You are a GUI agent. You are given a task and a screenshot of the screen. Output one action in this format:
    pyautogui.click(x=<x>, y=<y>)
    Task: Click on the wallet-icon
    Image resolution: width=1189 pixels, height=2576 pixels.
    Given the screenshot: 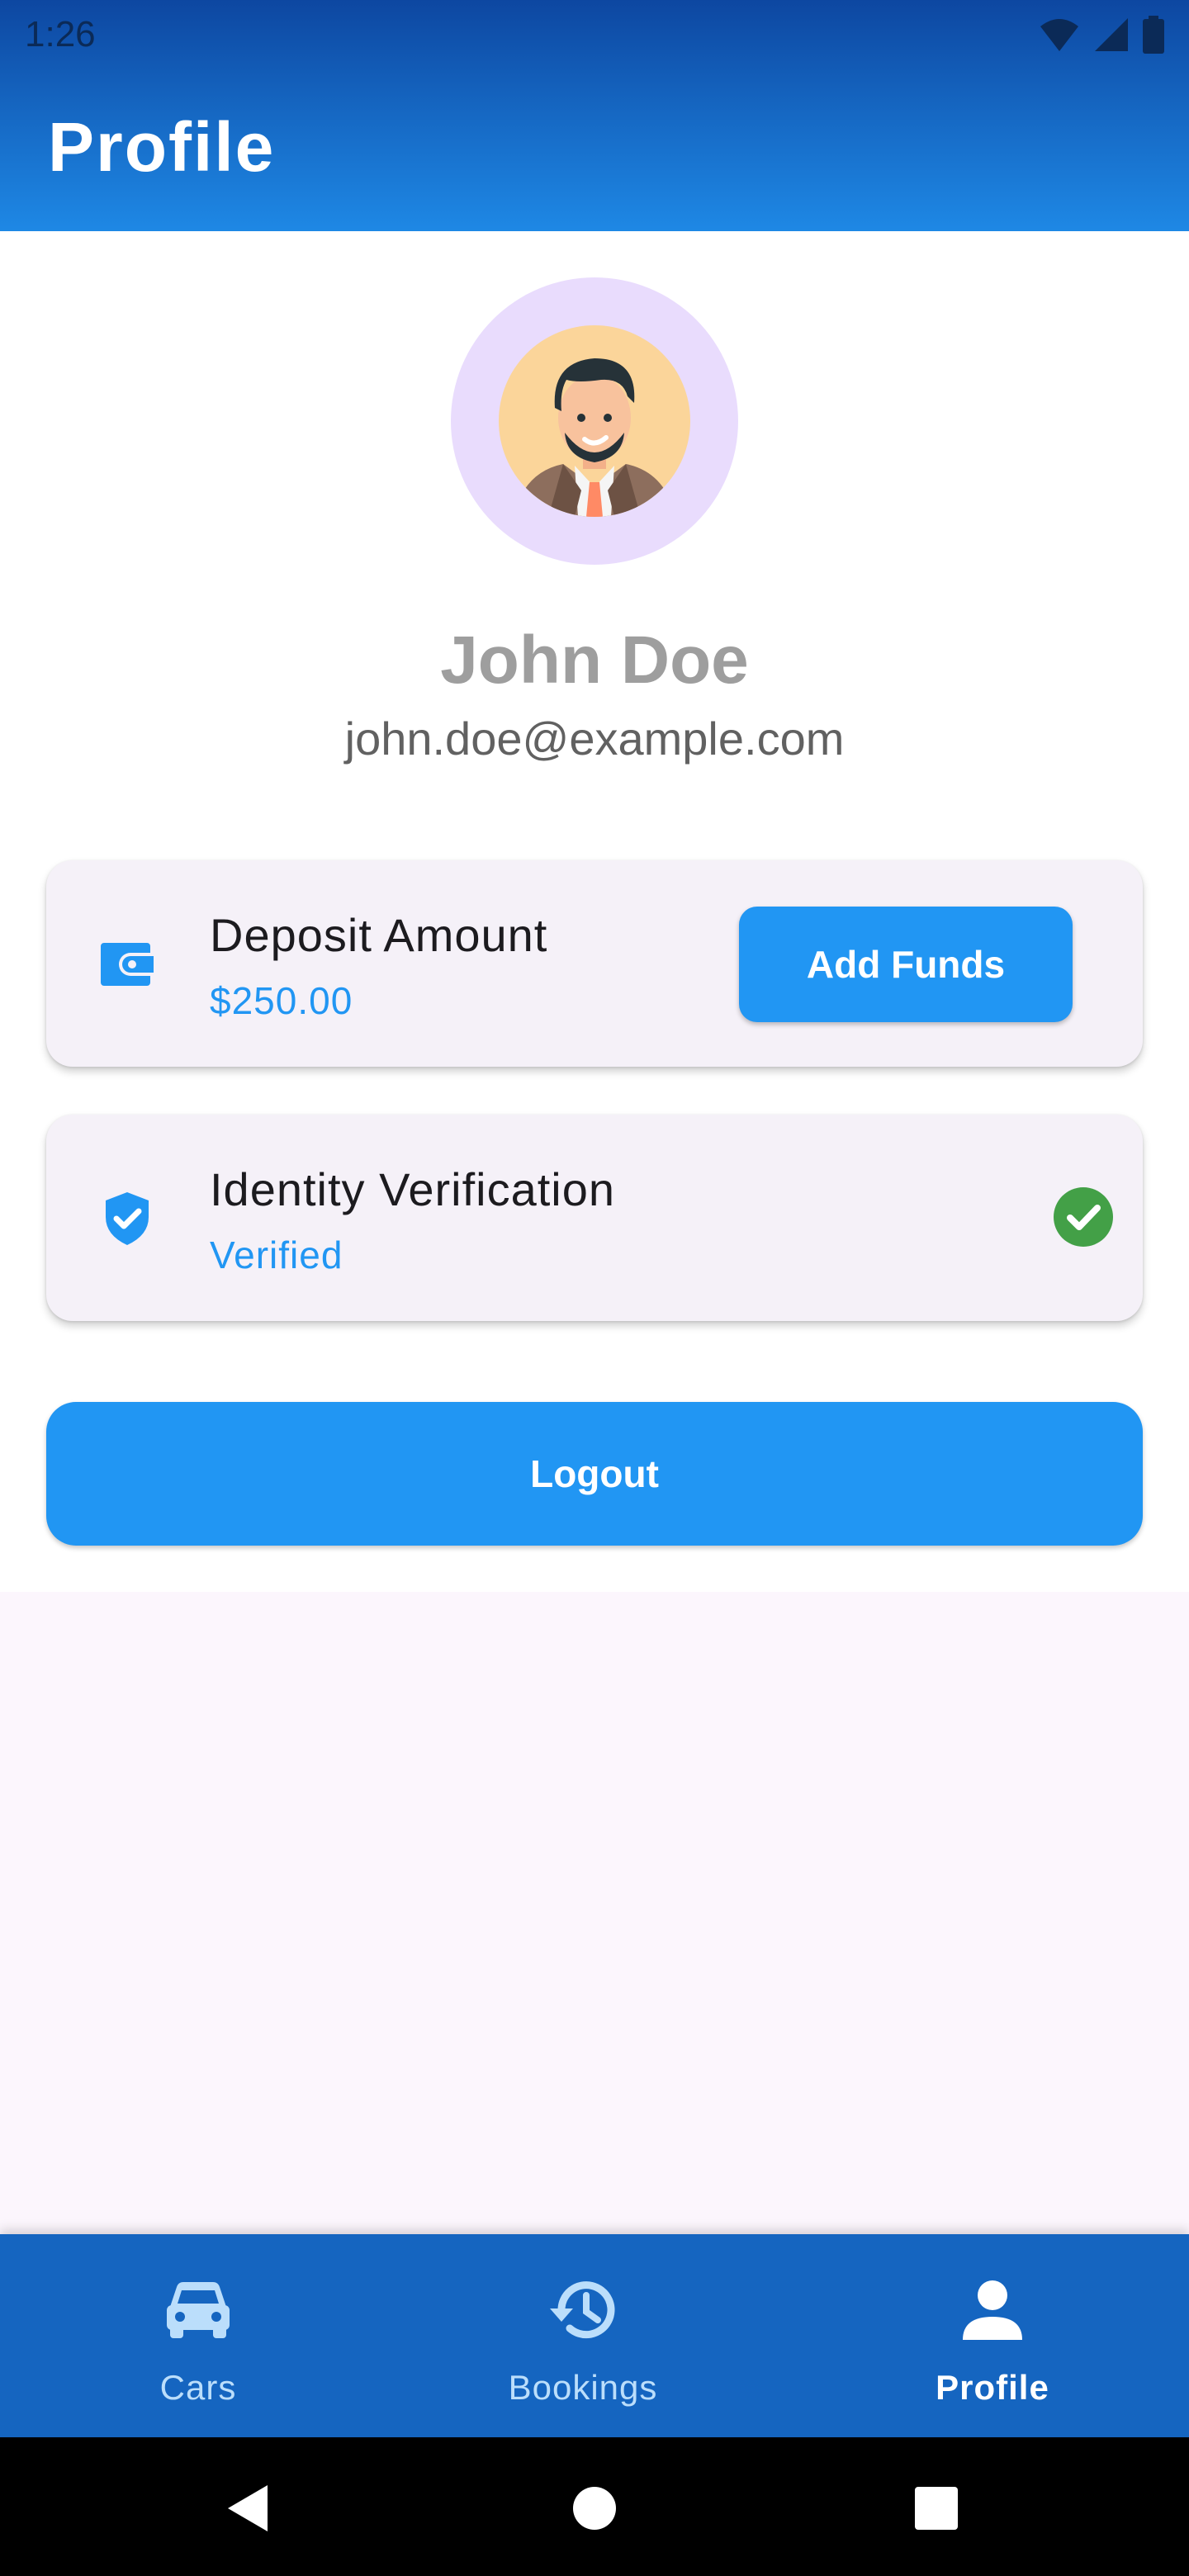 What is the action you would take?
    pyautogui.click(x=127, y=964)
    